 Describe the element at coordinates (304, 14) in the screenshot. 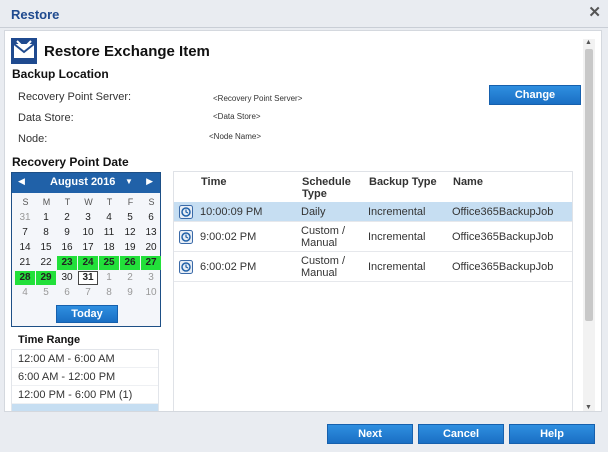

I see `title-bar: Restore ✕` at that location.